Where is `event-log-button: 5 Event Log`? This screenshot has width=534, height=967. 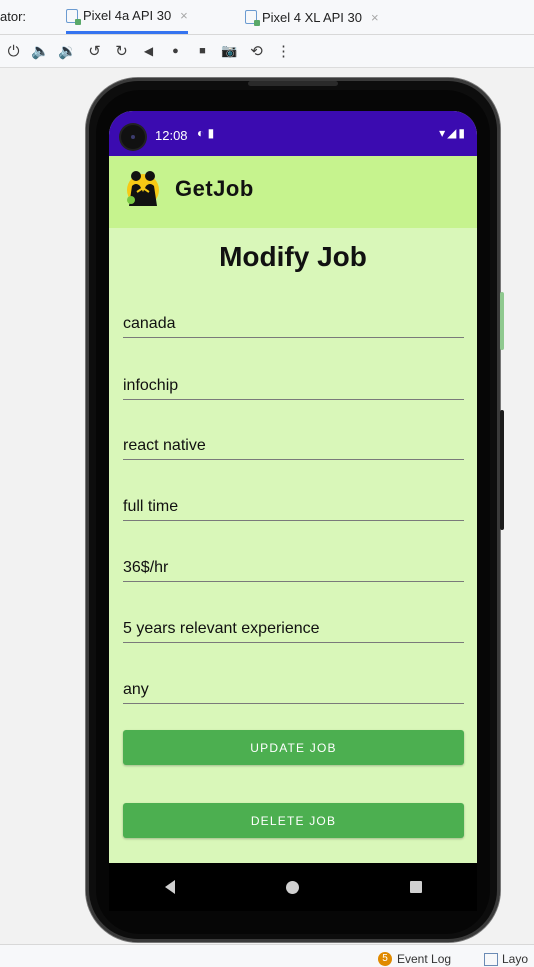 event-log-button: 5 Event Log is located at coordinates (414, 959).